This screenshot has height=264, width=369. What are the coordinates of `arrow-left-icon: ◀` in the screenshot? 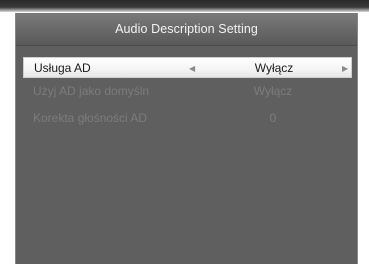 It's located at (192, 68).